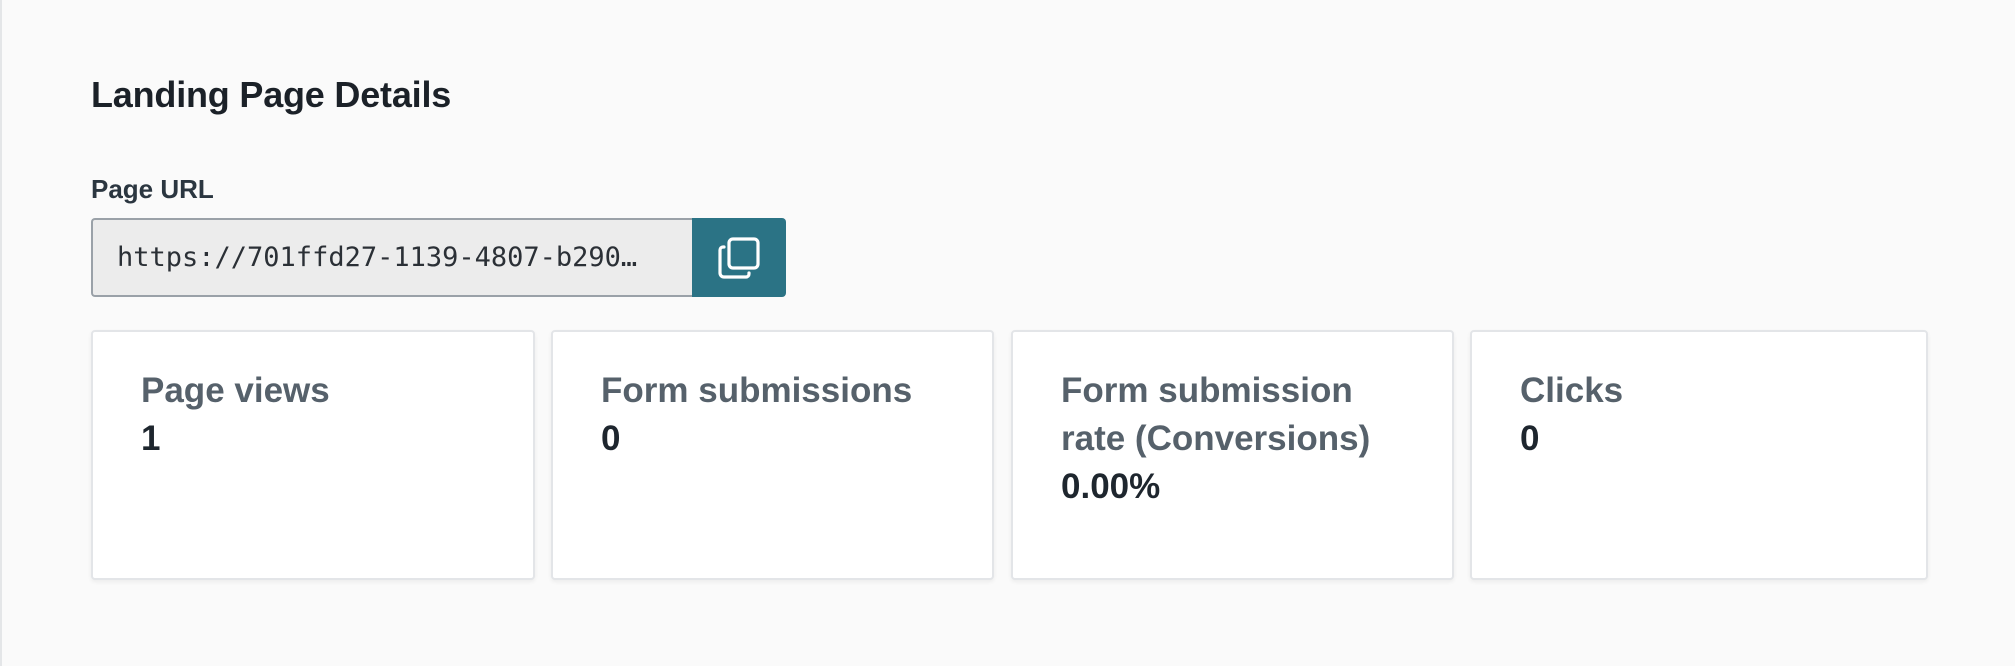 The height and width of the screenshot is (666, 2015). I want to click on page-url-group, so click(438, 257).